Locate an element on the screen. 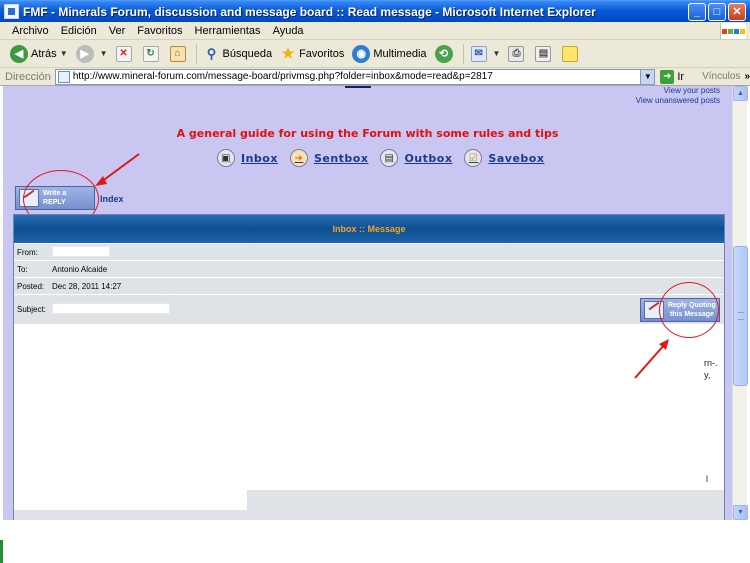  page-icon is located at coordinates (63, 76).